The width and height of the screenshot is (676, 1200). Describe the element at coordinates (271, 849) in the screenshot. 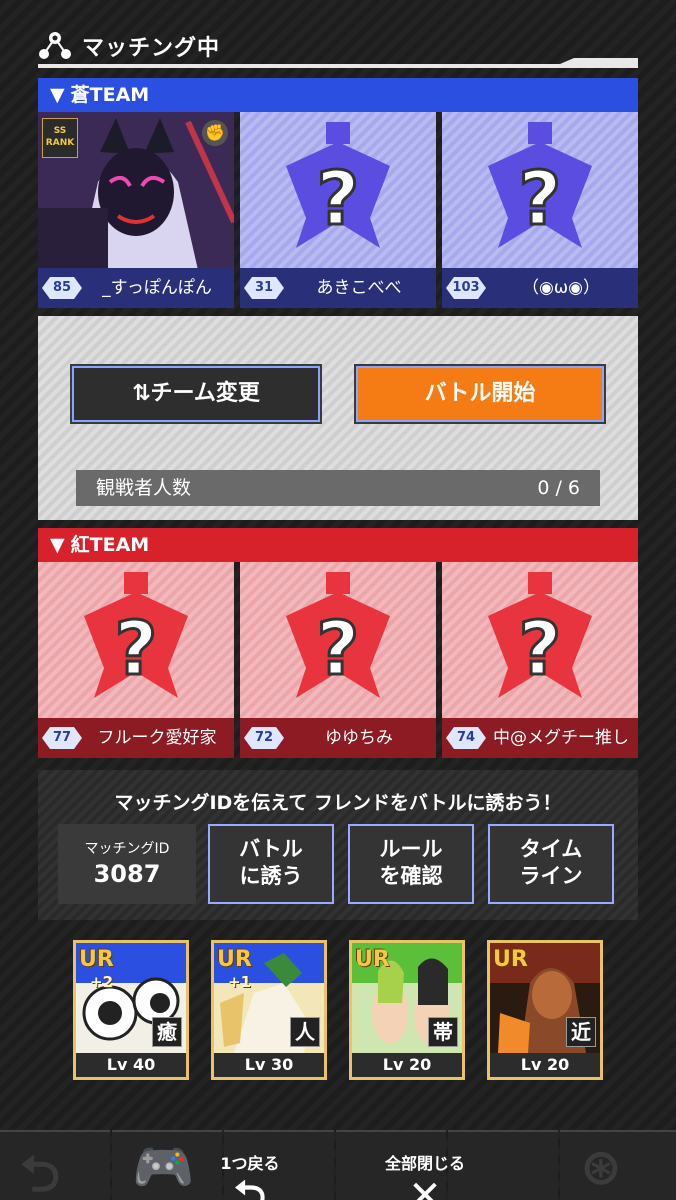

I see `button-label-line1: バトル` at that location.